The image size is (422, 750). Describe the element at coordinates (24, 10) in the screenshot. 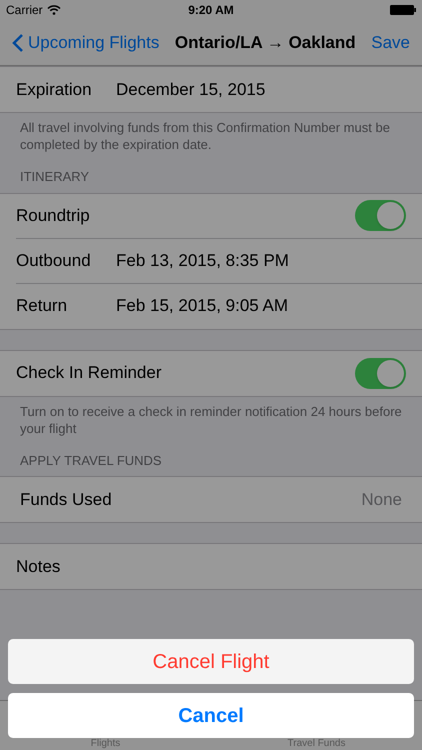

I see `carrier-label: Carrier` at that location.